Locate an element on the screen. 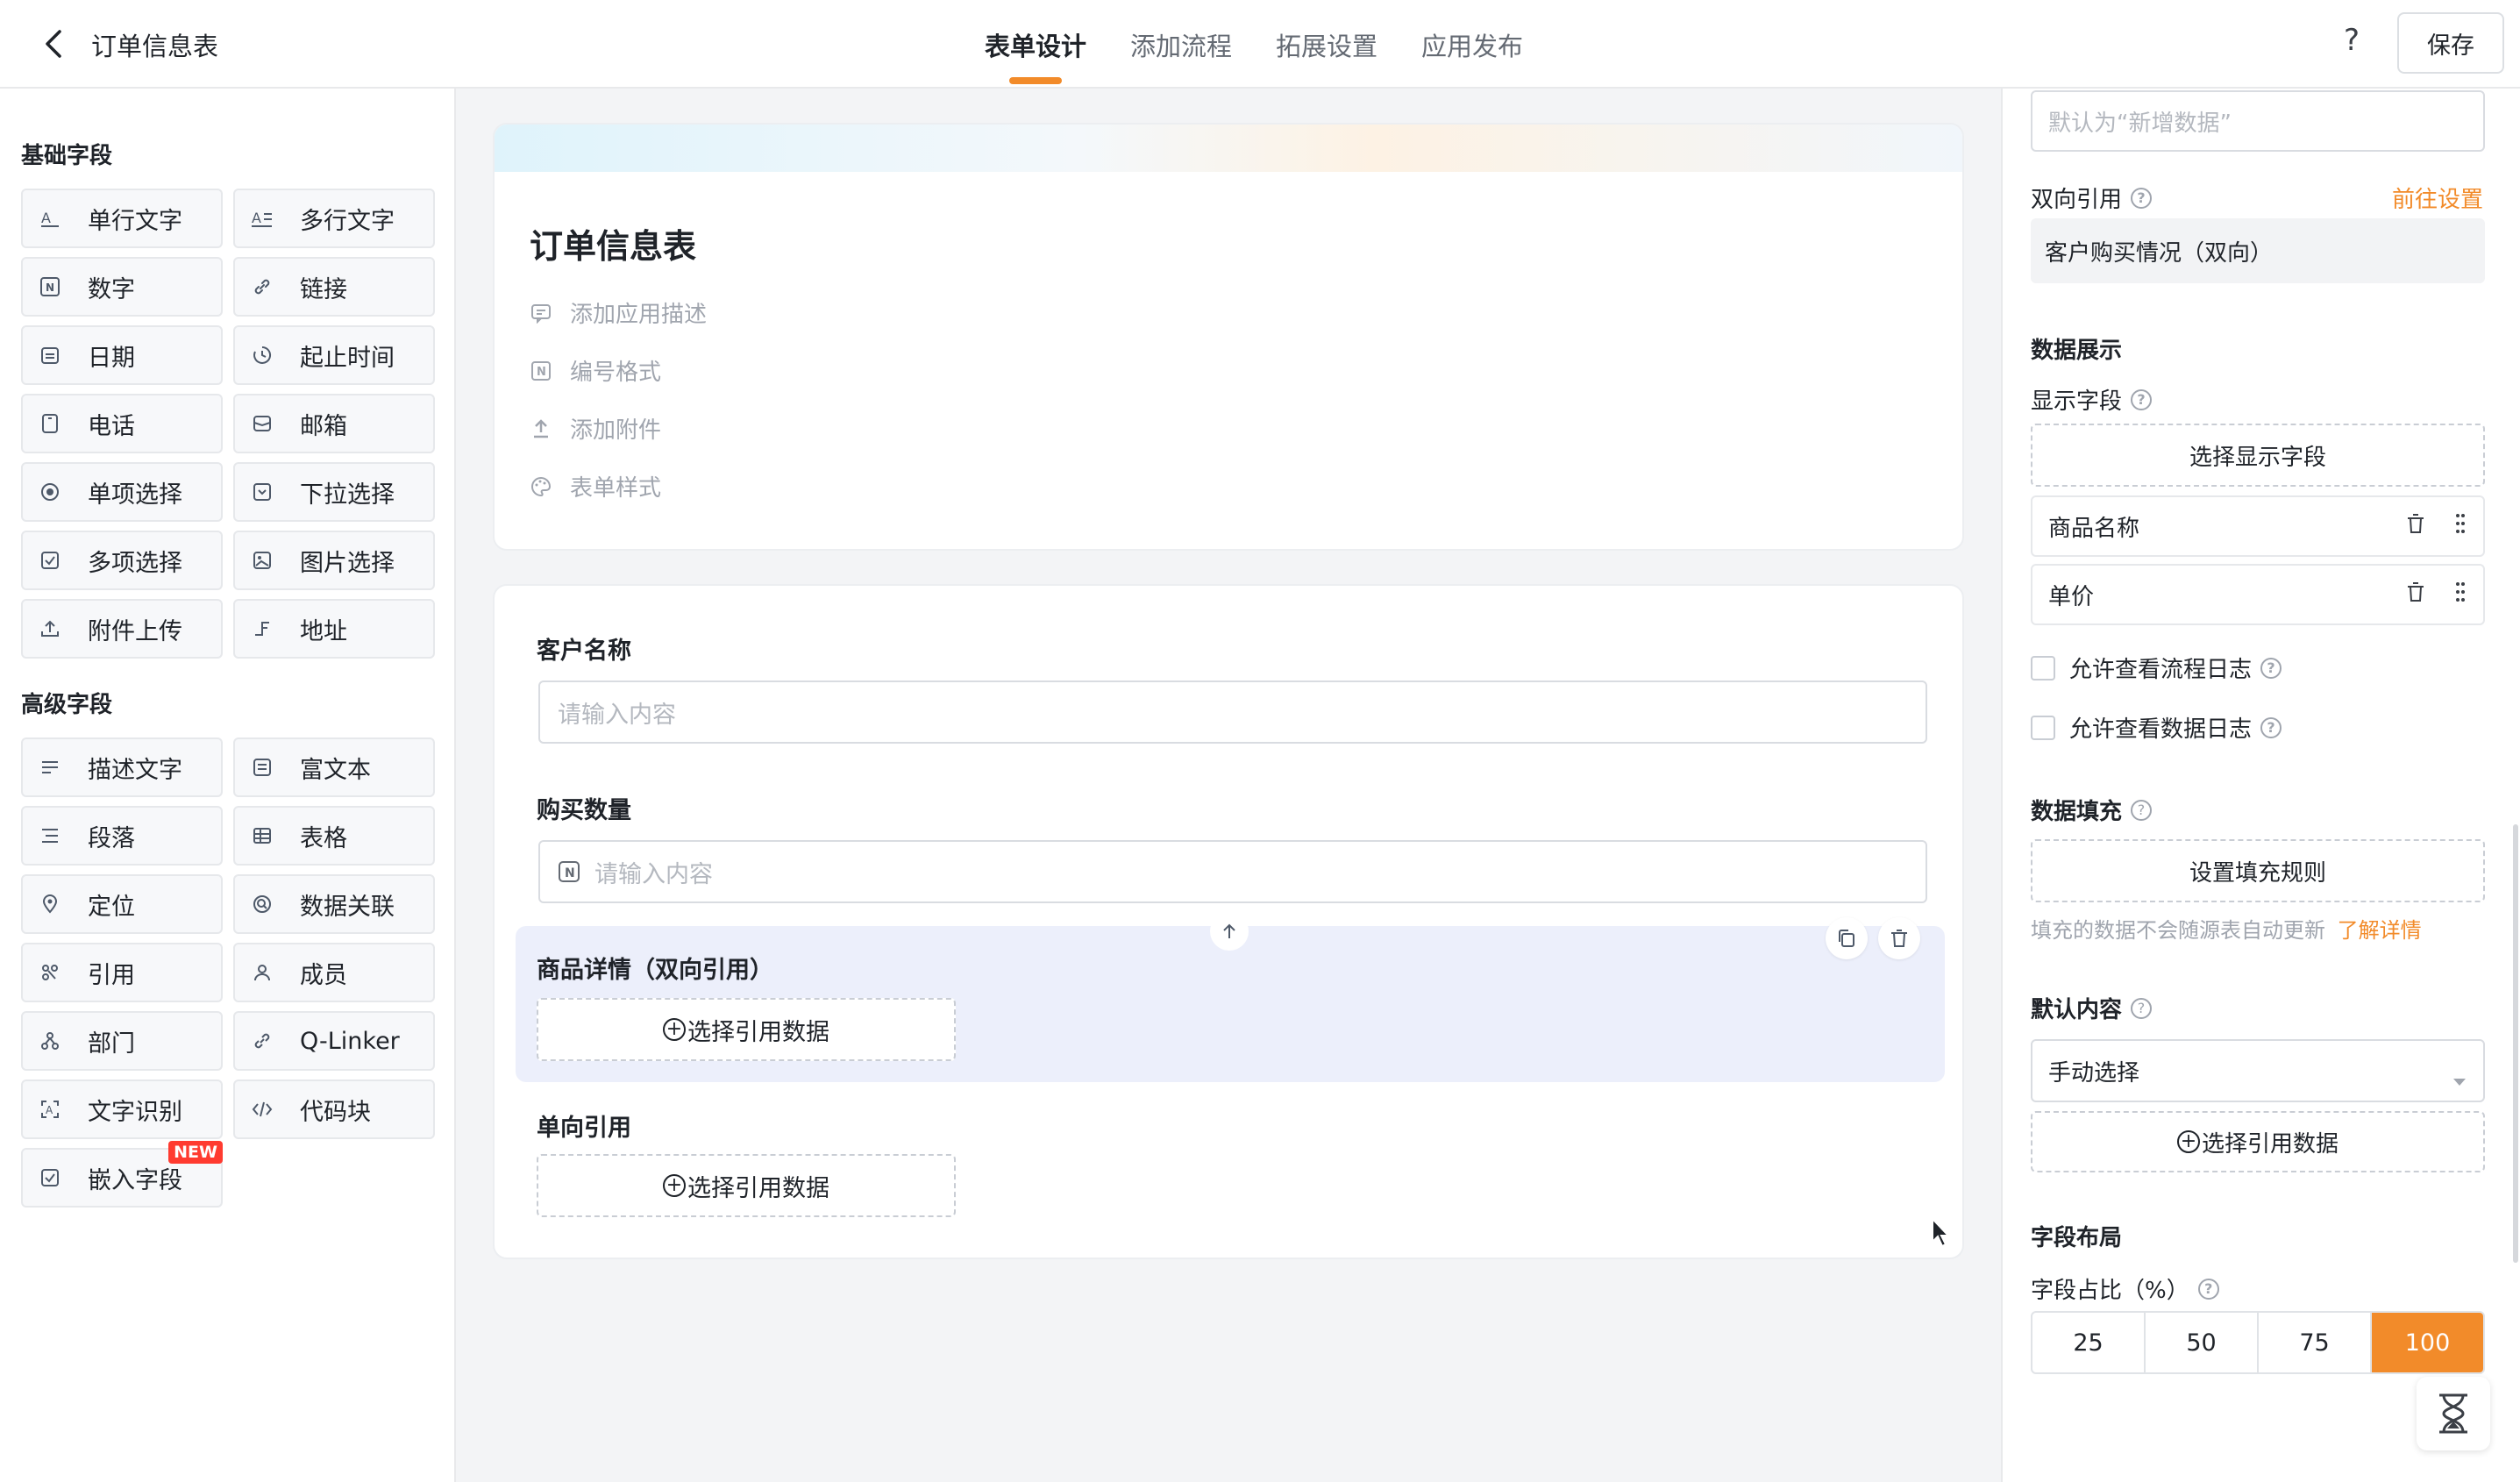  display-item: 单价 is located at coordinates (2258, 594).